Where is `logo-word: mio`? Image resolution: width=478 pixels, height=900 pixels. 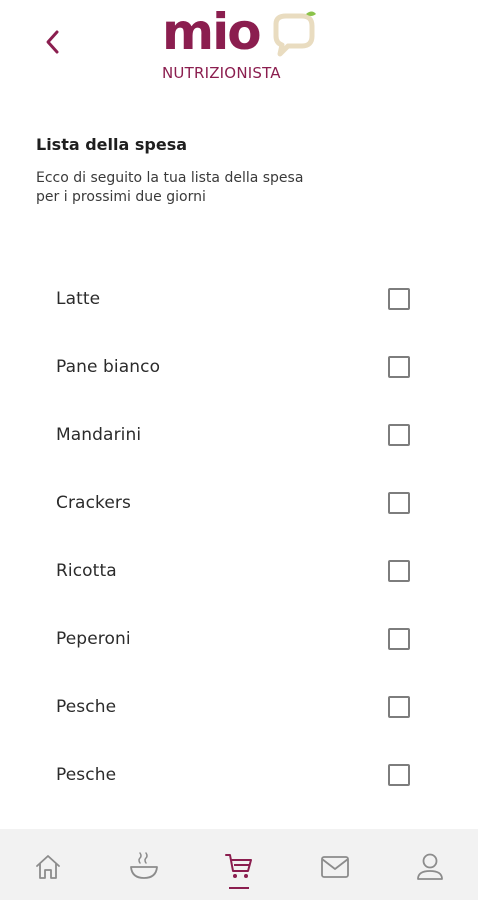
logo-word: mio is located at coordinates (212, 32).